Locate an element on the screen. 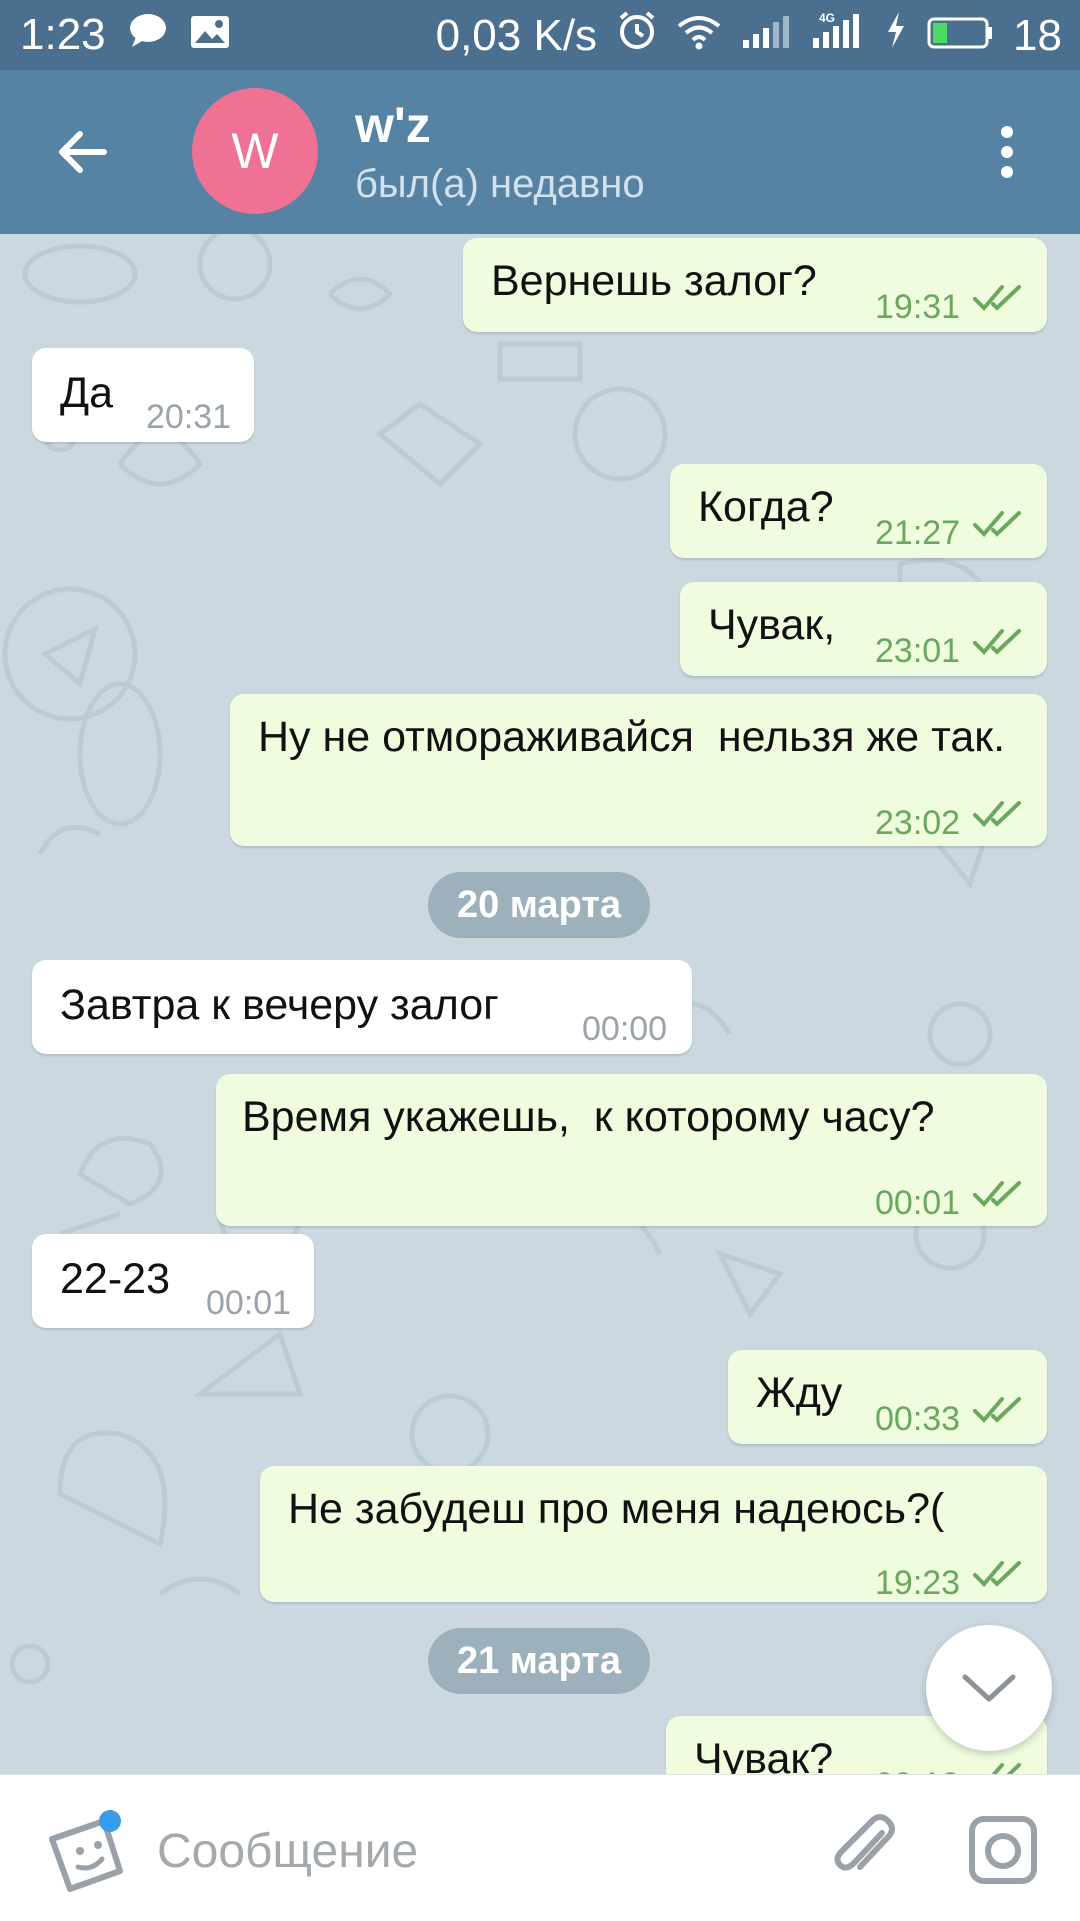 The width and height of the screenshot is (1080, 1921). message-time: 23:01 is located at coordinates (918, 651).